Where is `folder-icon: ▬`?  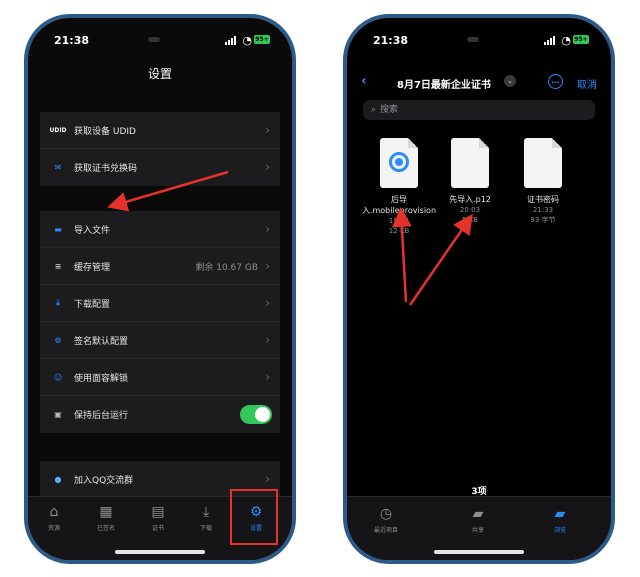
folder-icon: ▬ is located at coordinates (58, 229).